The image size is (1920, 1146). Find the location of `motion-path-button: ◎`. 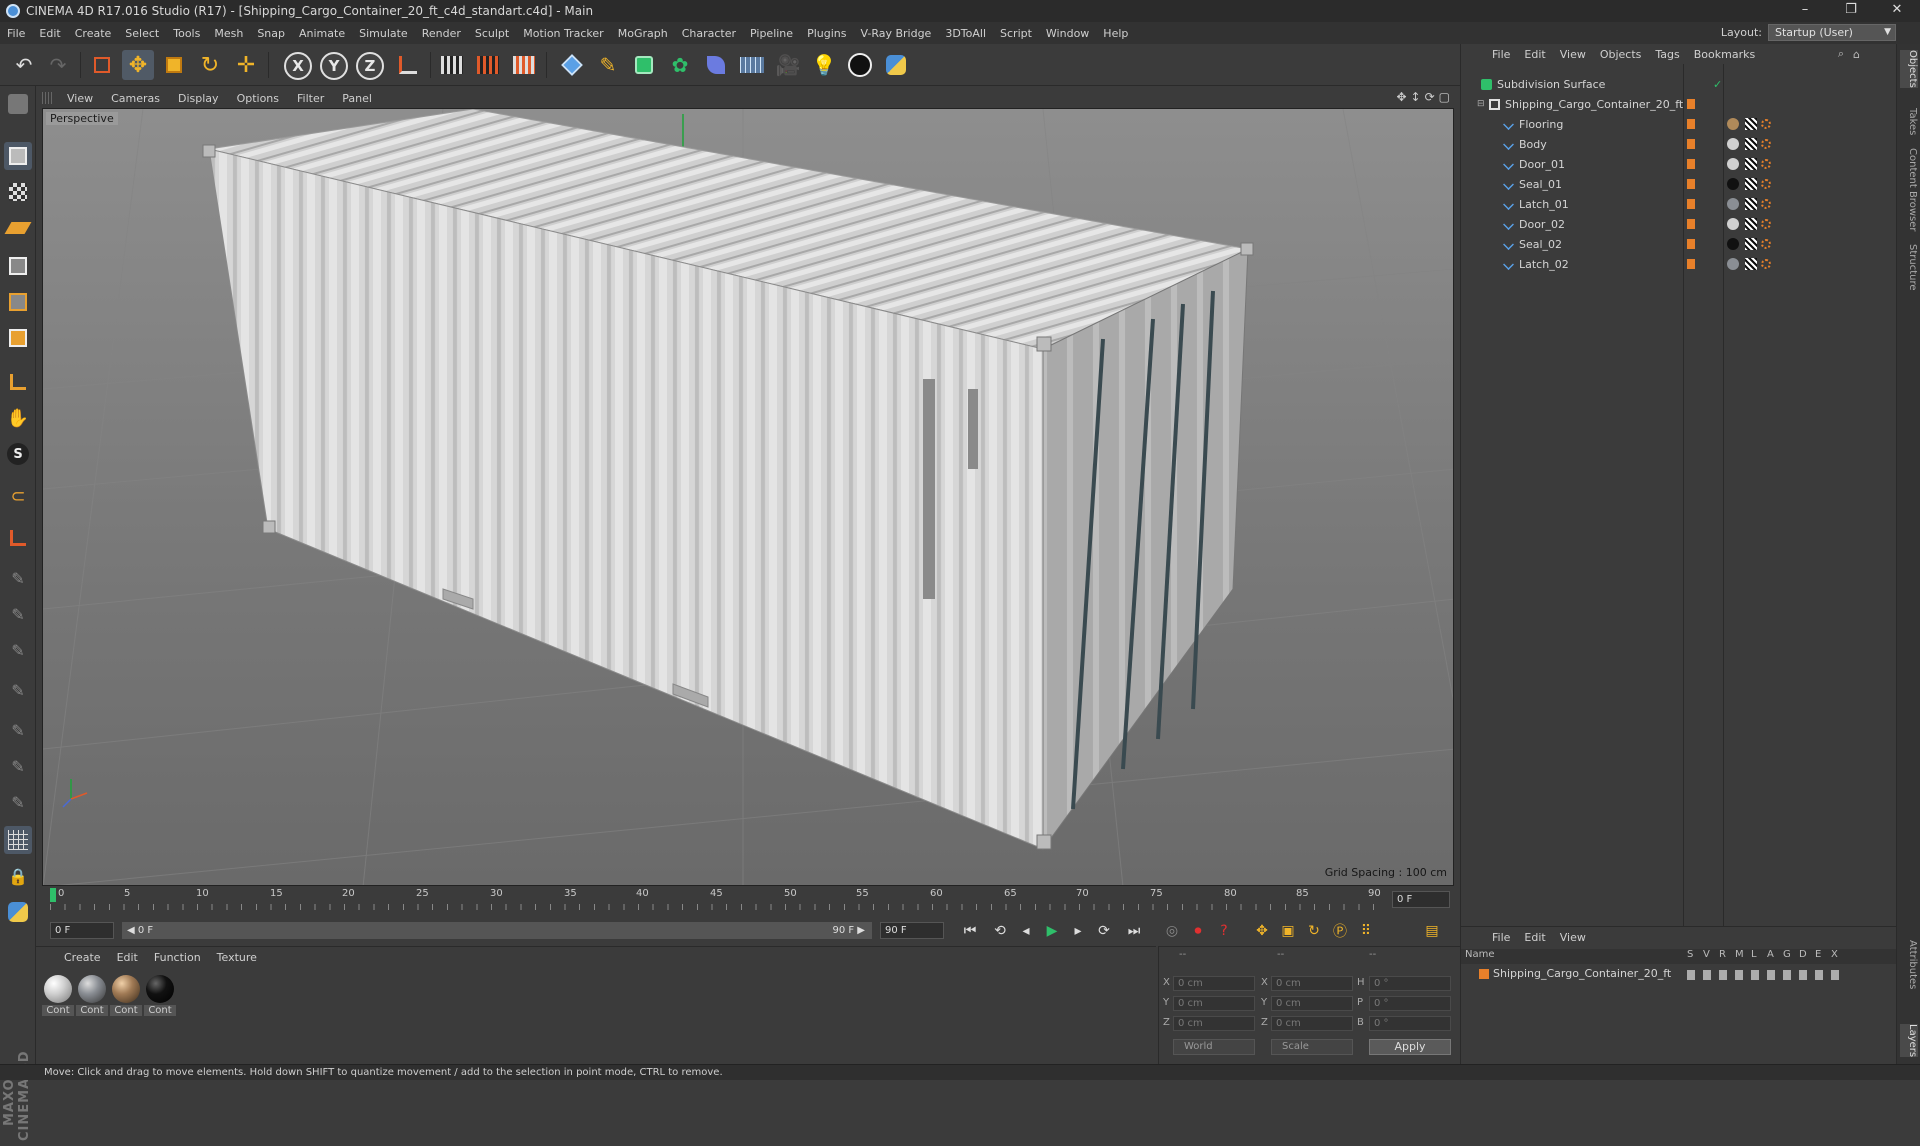

motion-path-button: ◎ is located at coordinates (1172, 931).